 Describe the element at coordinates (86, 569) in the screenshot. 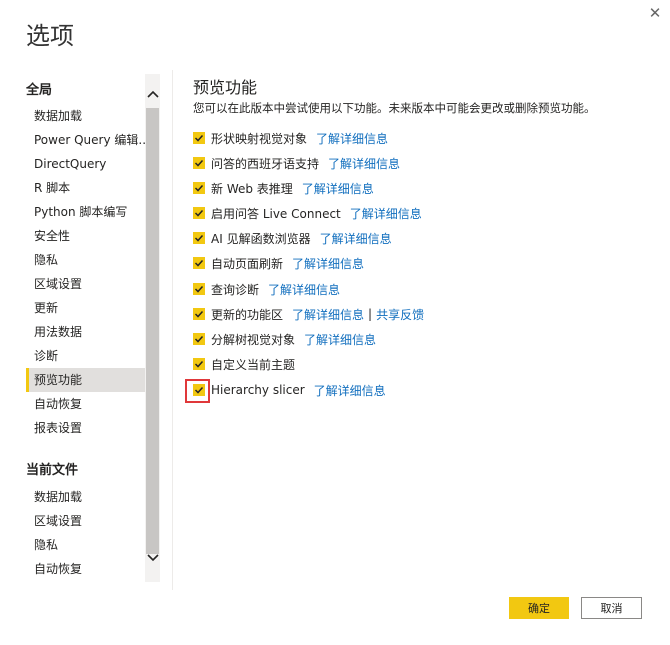

I see `sidebar-item-file-auto-recovery: 自动恢复` at that location.